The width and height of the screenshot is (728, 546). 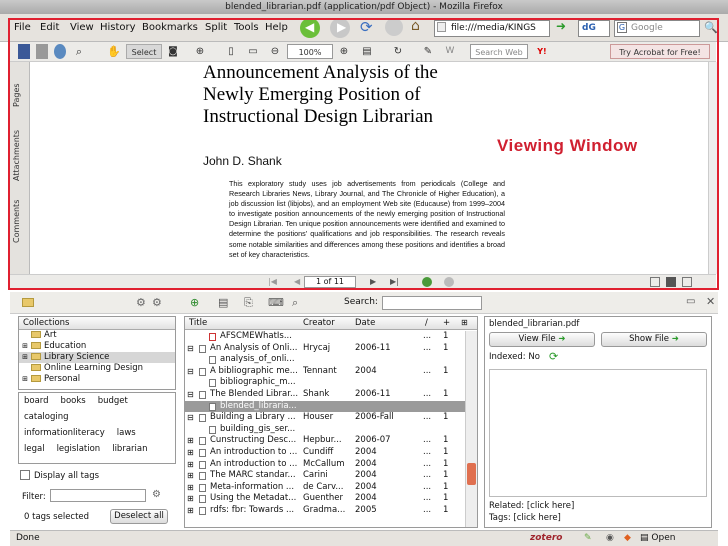 What do you see at coordinates (428, 51) in the screenshot?
I see `sign-icon: ✎` at bounding box center [428, 51].